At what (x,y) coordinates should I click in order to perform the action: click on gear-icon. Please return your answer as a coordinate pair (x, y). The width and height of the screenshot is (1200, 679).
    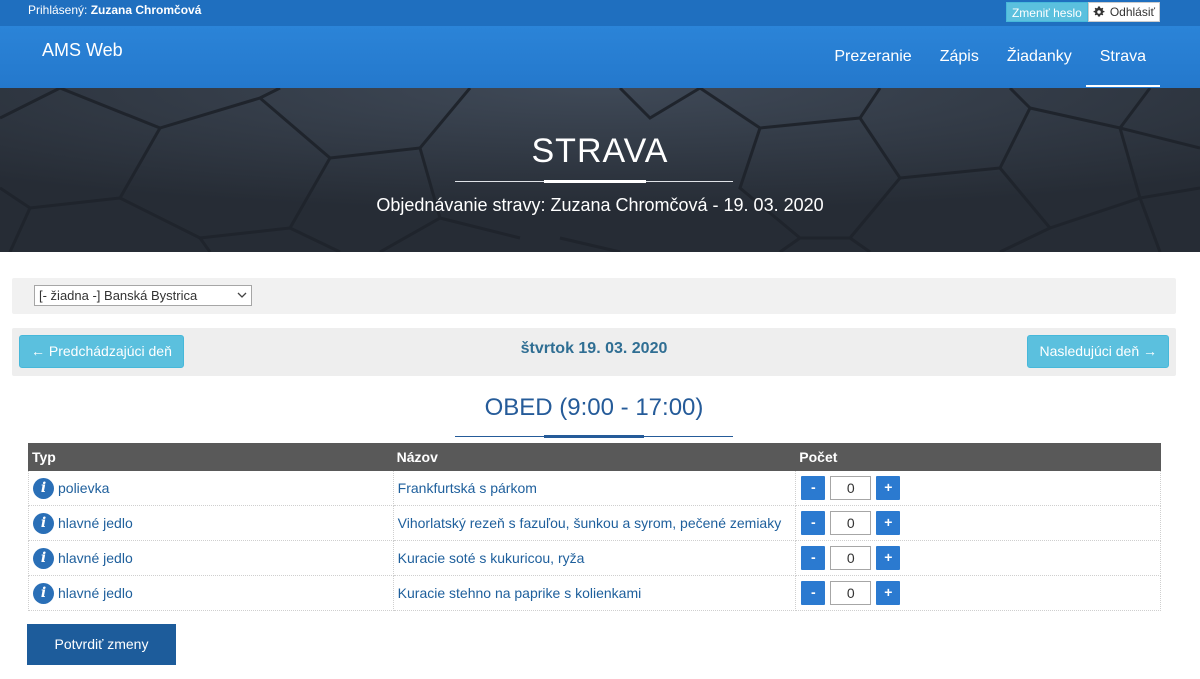
    Looking at the image, I should click on (1099, 11).